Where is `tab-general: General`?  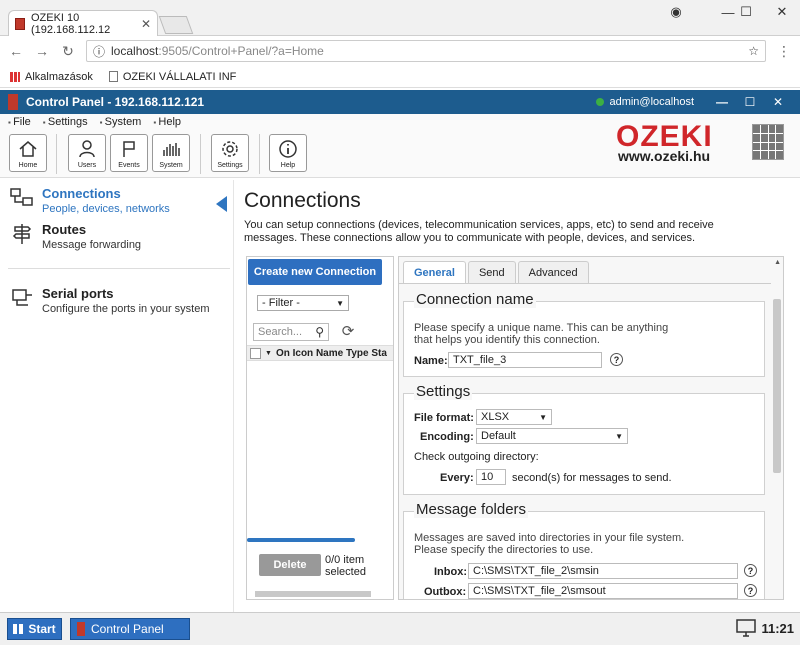
tab-general: General is located at coordinates (434, 272).